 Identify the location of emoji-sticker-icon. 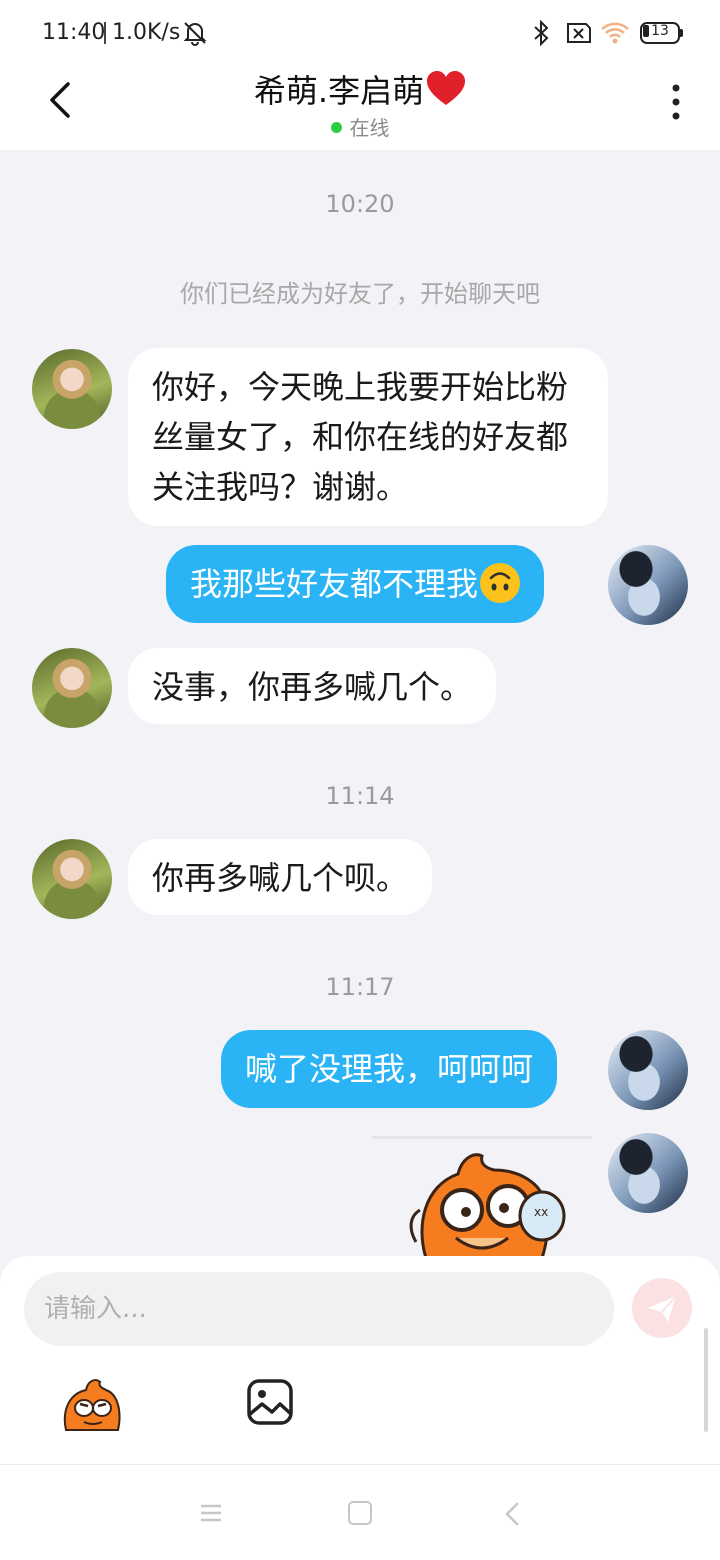
(91, 1404).